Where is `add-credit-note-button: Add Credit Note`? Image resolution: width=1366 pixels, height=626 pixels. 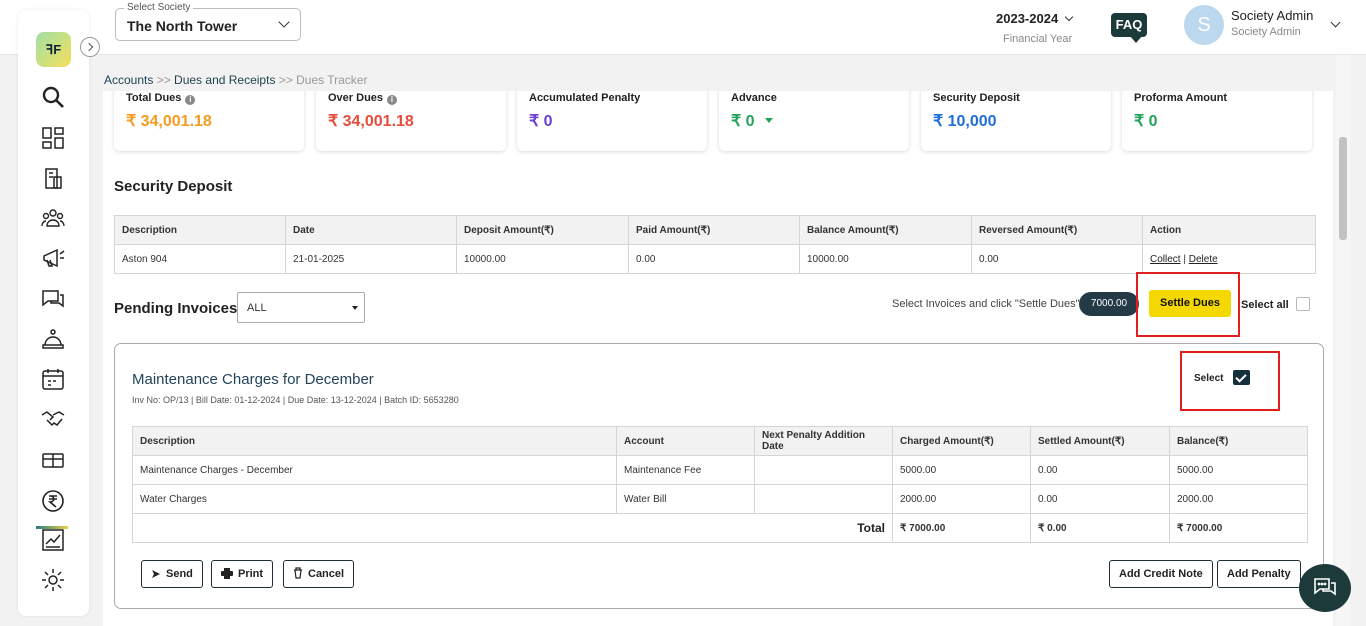 add-credit-note-button: Add Credit Note is located at coordinates (1161, 574).